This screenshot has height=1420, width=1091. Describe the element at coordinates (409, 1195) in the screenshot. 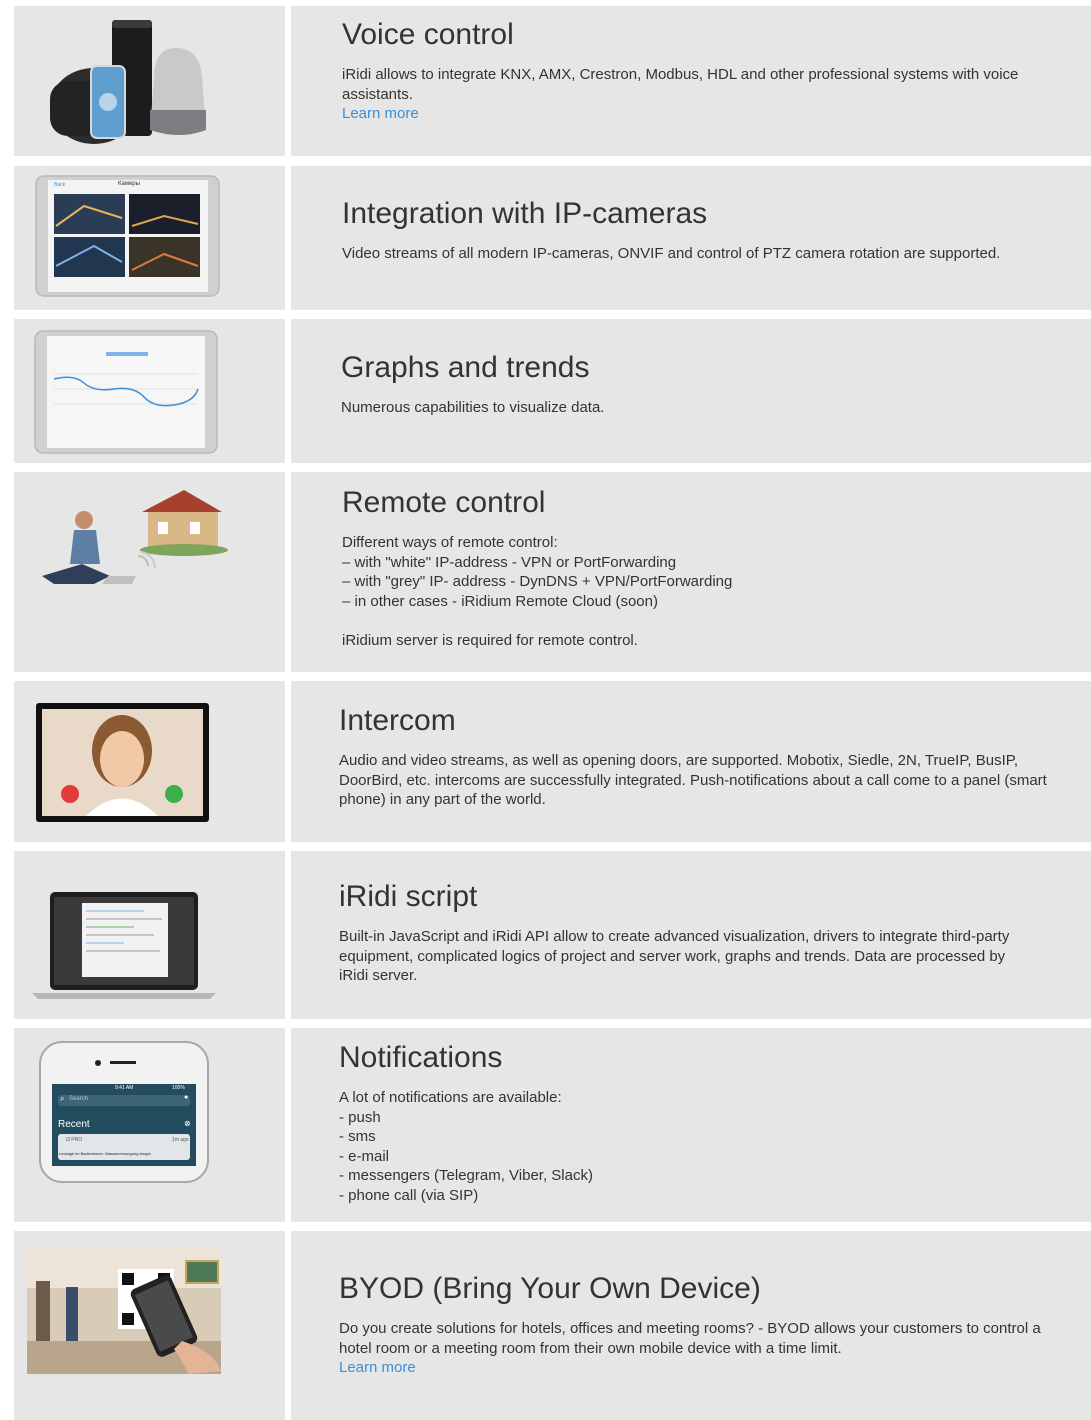

I see `description-line: - phone call (via SIP)` at that location.